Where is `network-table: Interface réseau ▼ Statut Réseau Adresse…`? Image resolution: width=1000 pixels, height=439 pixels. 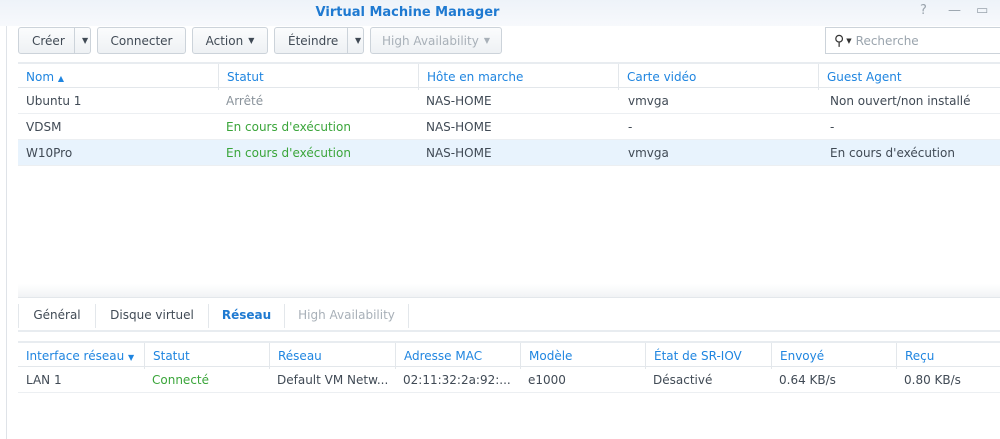 network-table: Interface réseau ▼ Statut Réseau Adresse… is located at coordinates (509, 367).